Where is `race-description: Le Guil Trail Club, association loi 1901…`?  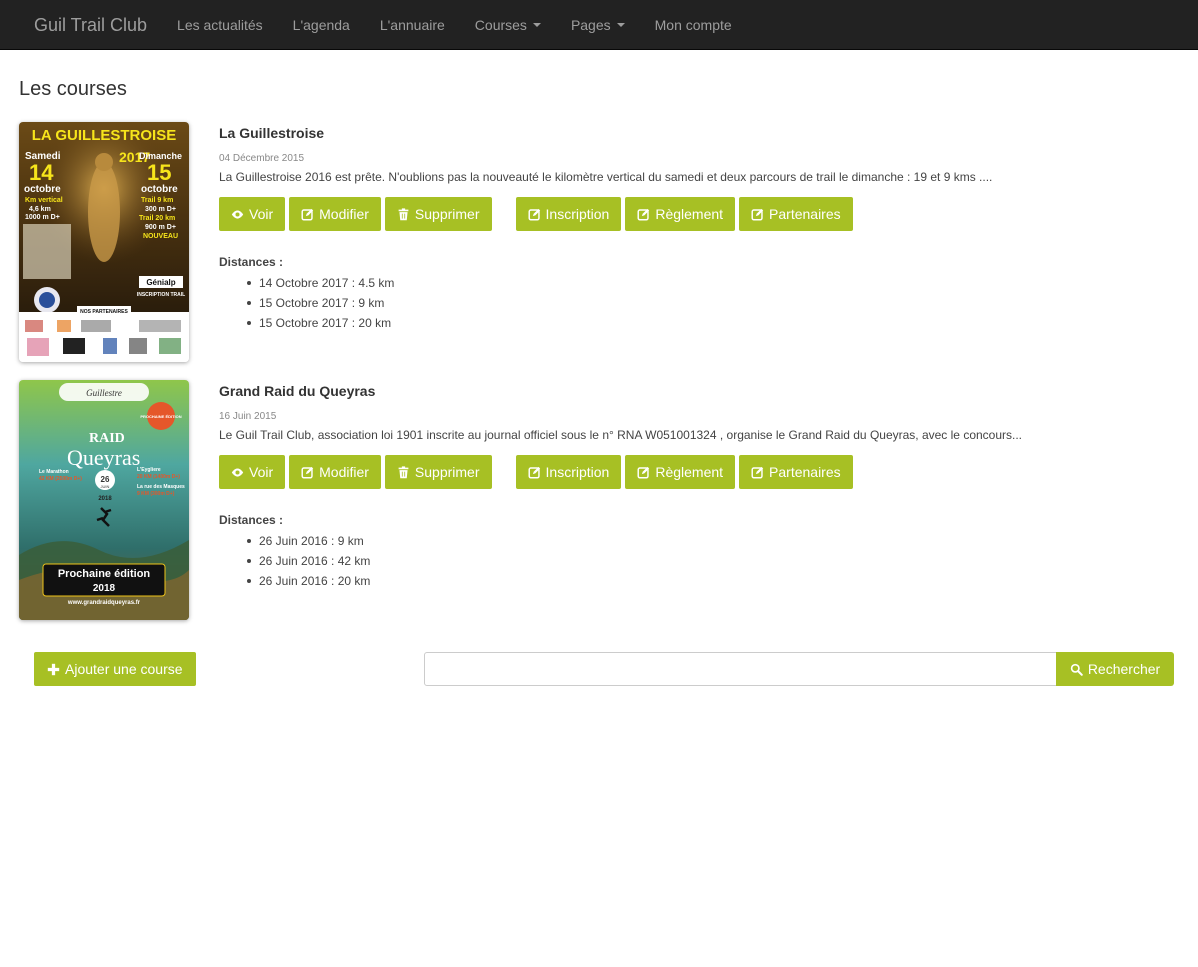 race-description: Le Guil Trail Club, association loi 1901… is located at coordinates (621, 435).